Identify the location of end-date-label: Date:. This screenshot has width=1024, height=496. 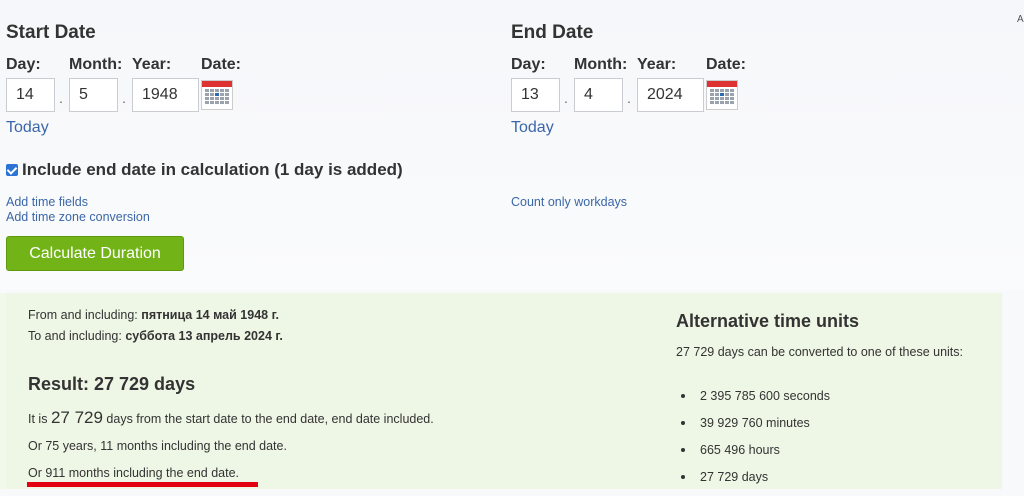
(726, 64).